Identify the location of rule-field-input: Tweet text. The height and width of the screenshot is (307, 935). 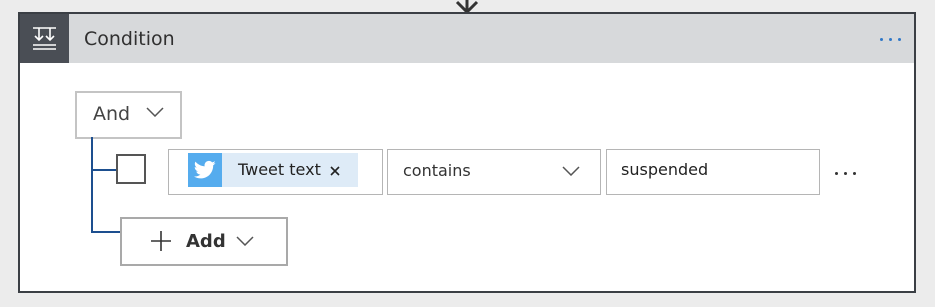
(275, 172).